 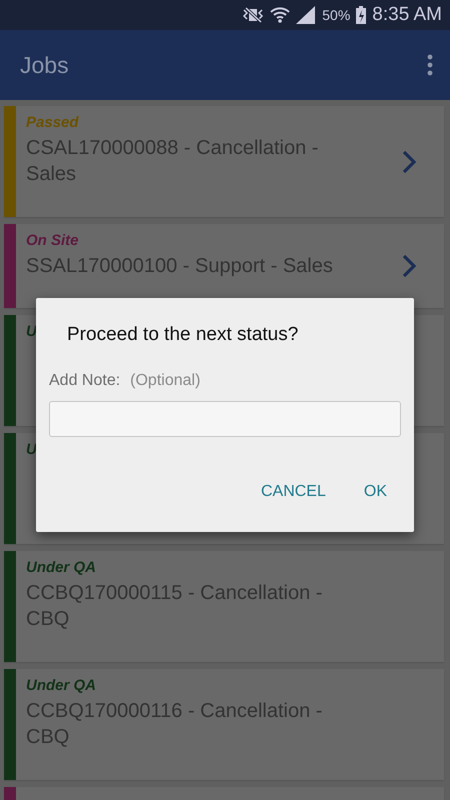 I want to click on clock: 8:35 AM, so click(x=407, y=15).